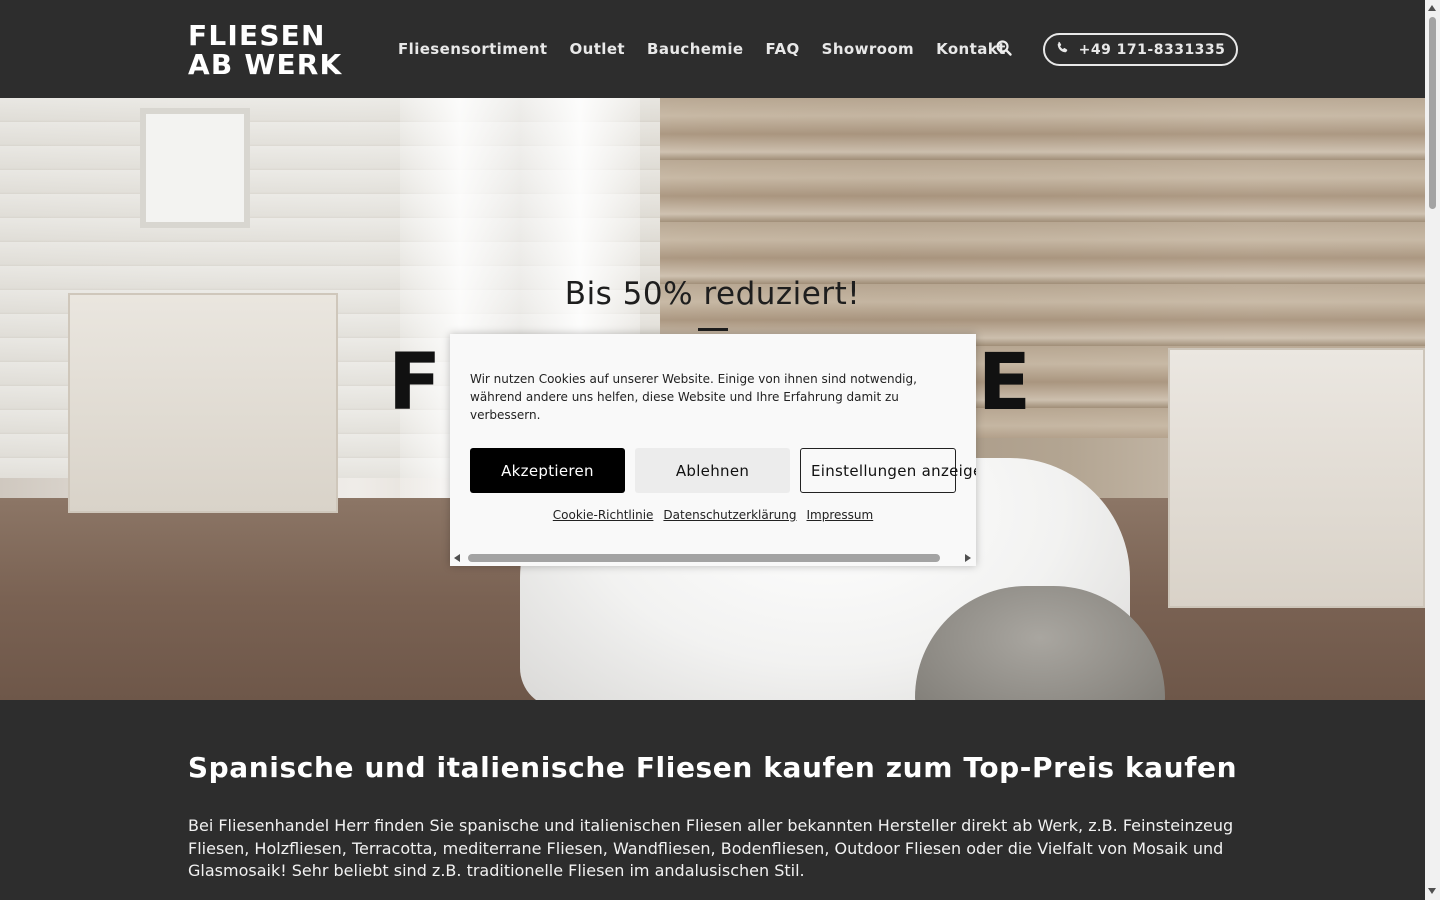 This screenshot has height=900, width=1440. I want to click on nav-item-fliesensortiment: Fliesensortiment, so click(472, 49).